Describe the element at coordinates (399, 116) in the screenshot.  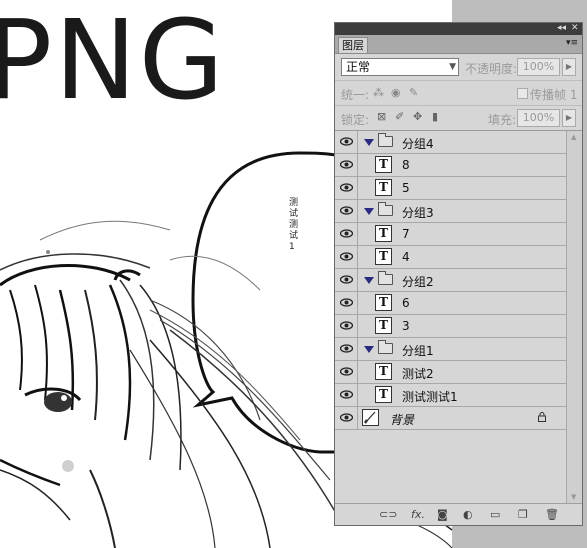
I see `lock-brush-icon: ✐` at that location.